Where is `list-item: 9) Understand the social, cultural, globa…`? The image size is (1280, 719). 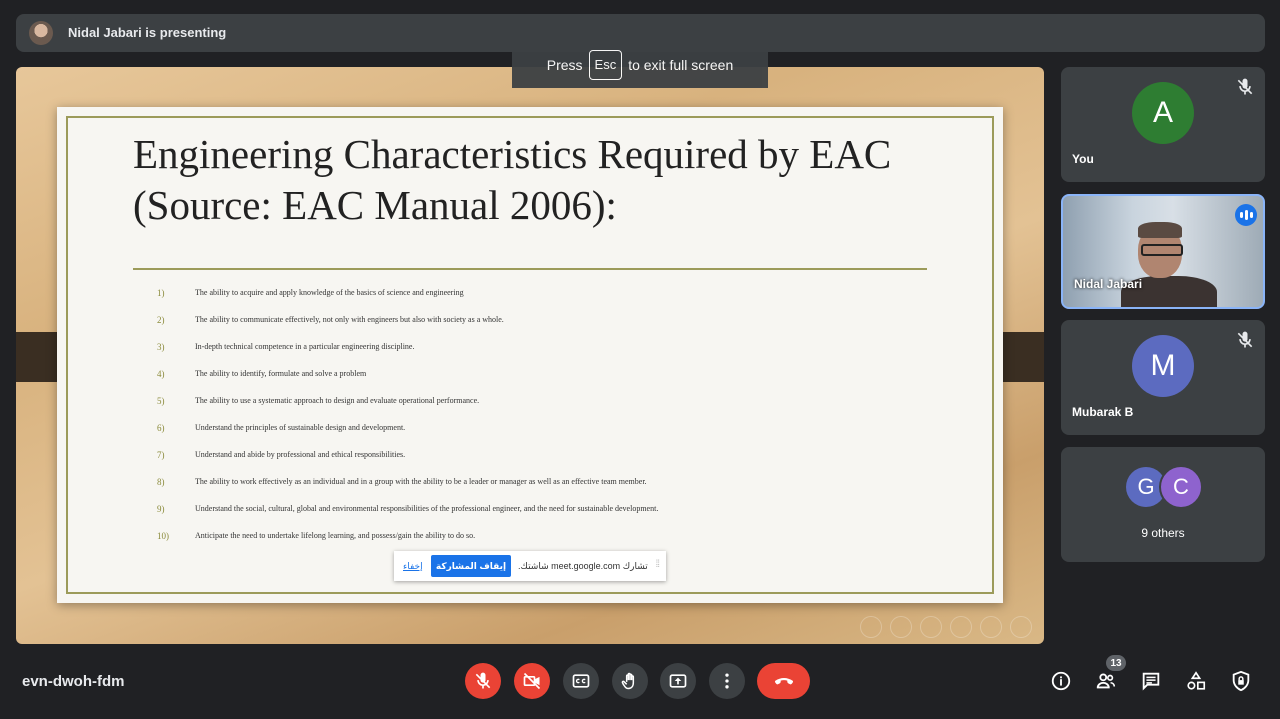
list-item: 9) Understand the social, cultural, globa… is located at coordinates (407, 517).